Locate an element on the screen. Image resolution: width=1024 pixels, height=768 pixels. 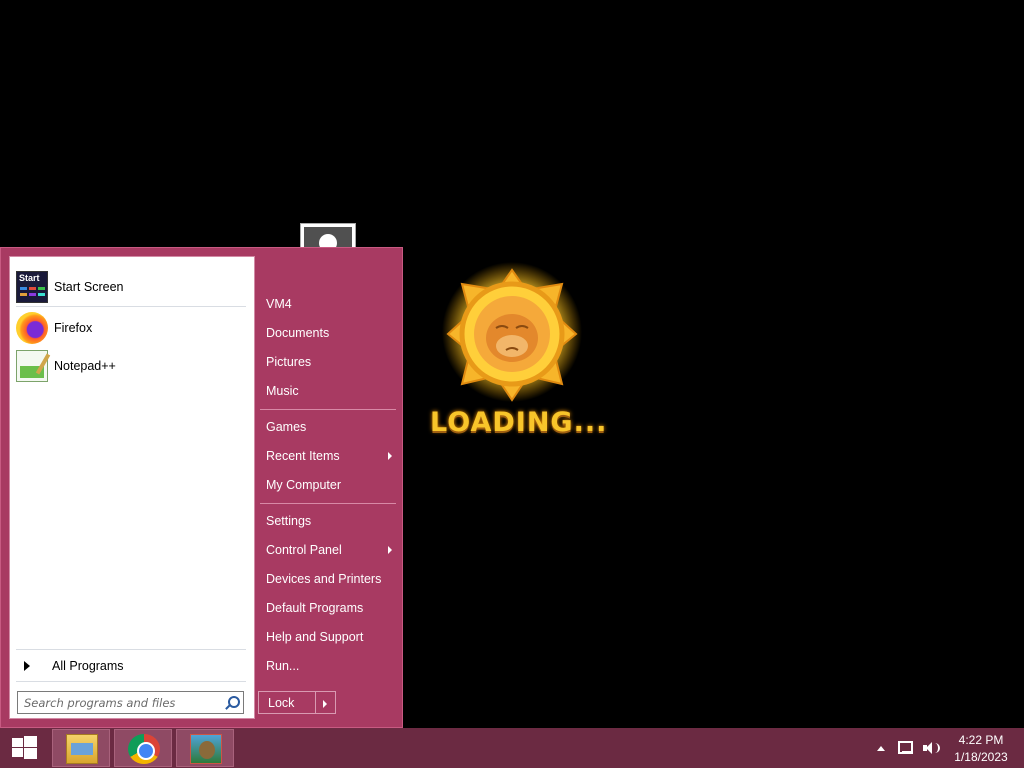
search-box is located at coordinates (130, 702).